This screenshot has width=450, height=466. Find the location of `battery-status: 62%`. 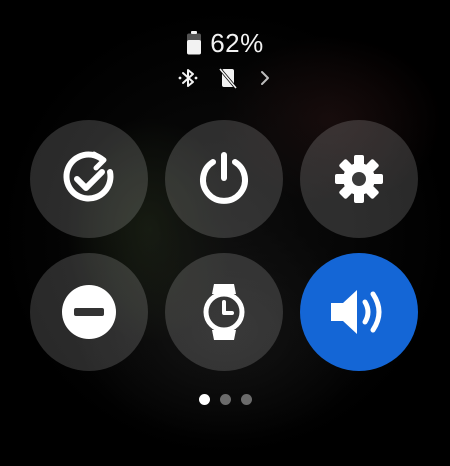

battery-status: 62% is located at coordinates (225, 43).